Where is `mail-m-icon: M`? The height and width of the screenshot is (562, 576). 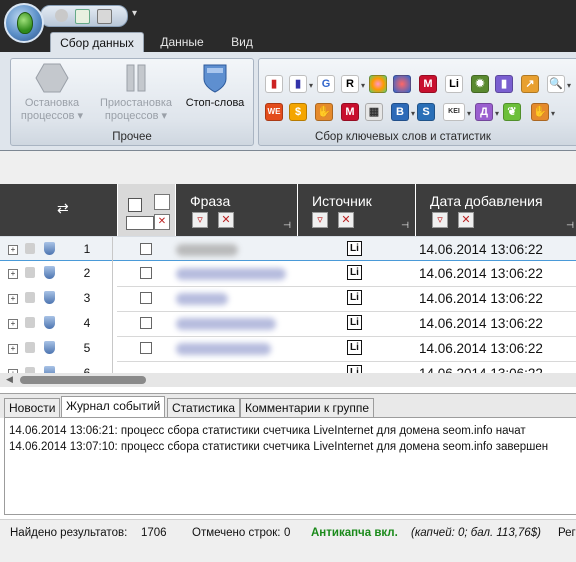
mail-m-icon: M is located at coordinates (350, 112).